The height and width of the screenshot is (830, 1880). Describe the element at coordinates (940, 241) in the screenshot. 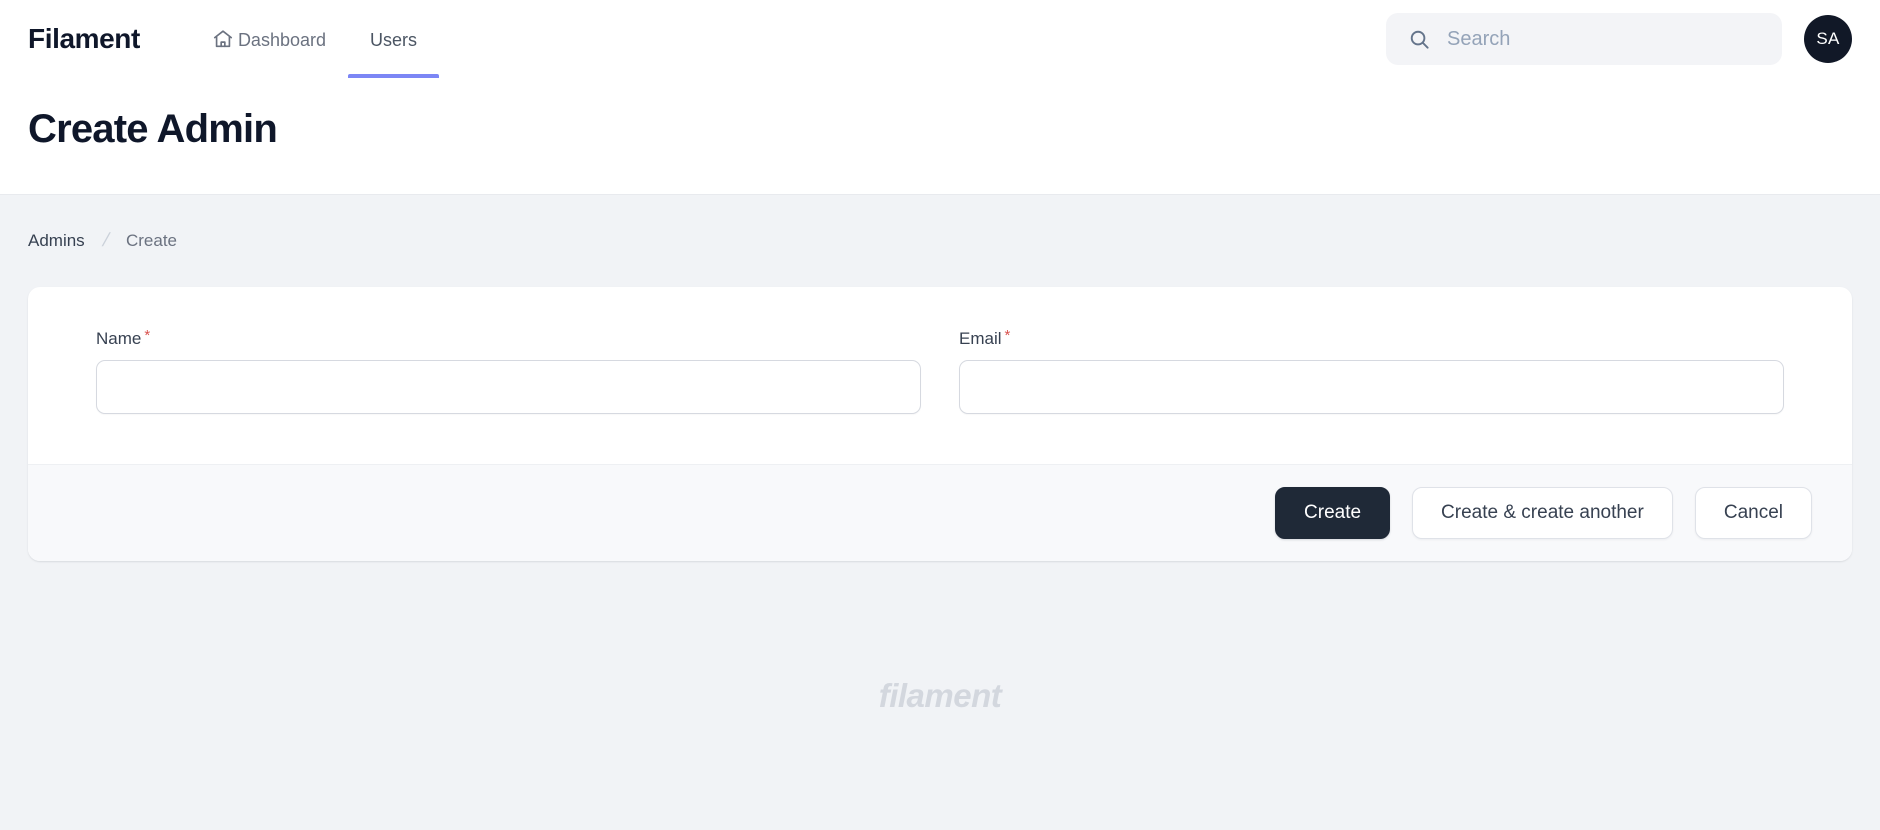

I see `breadcrumb: Admins / Create` at that location.